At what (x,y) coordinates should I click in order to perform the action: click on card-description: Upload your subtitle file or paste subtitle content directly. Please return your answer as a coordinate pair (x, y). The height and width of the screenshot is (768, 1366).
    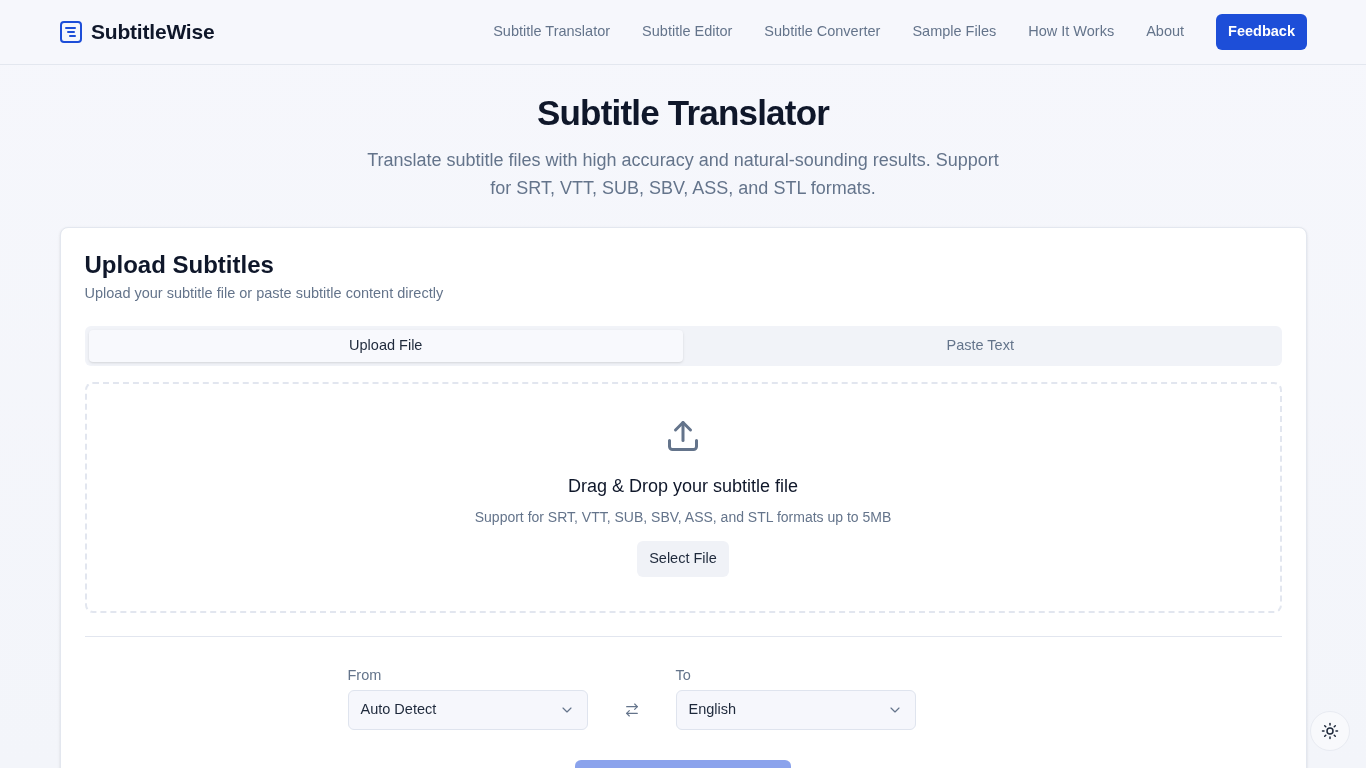
    Looking at the image, I should click on (264, 293).